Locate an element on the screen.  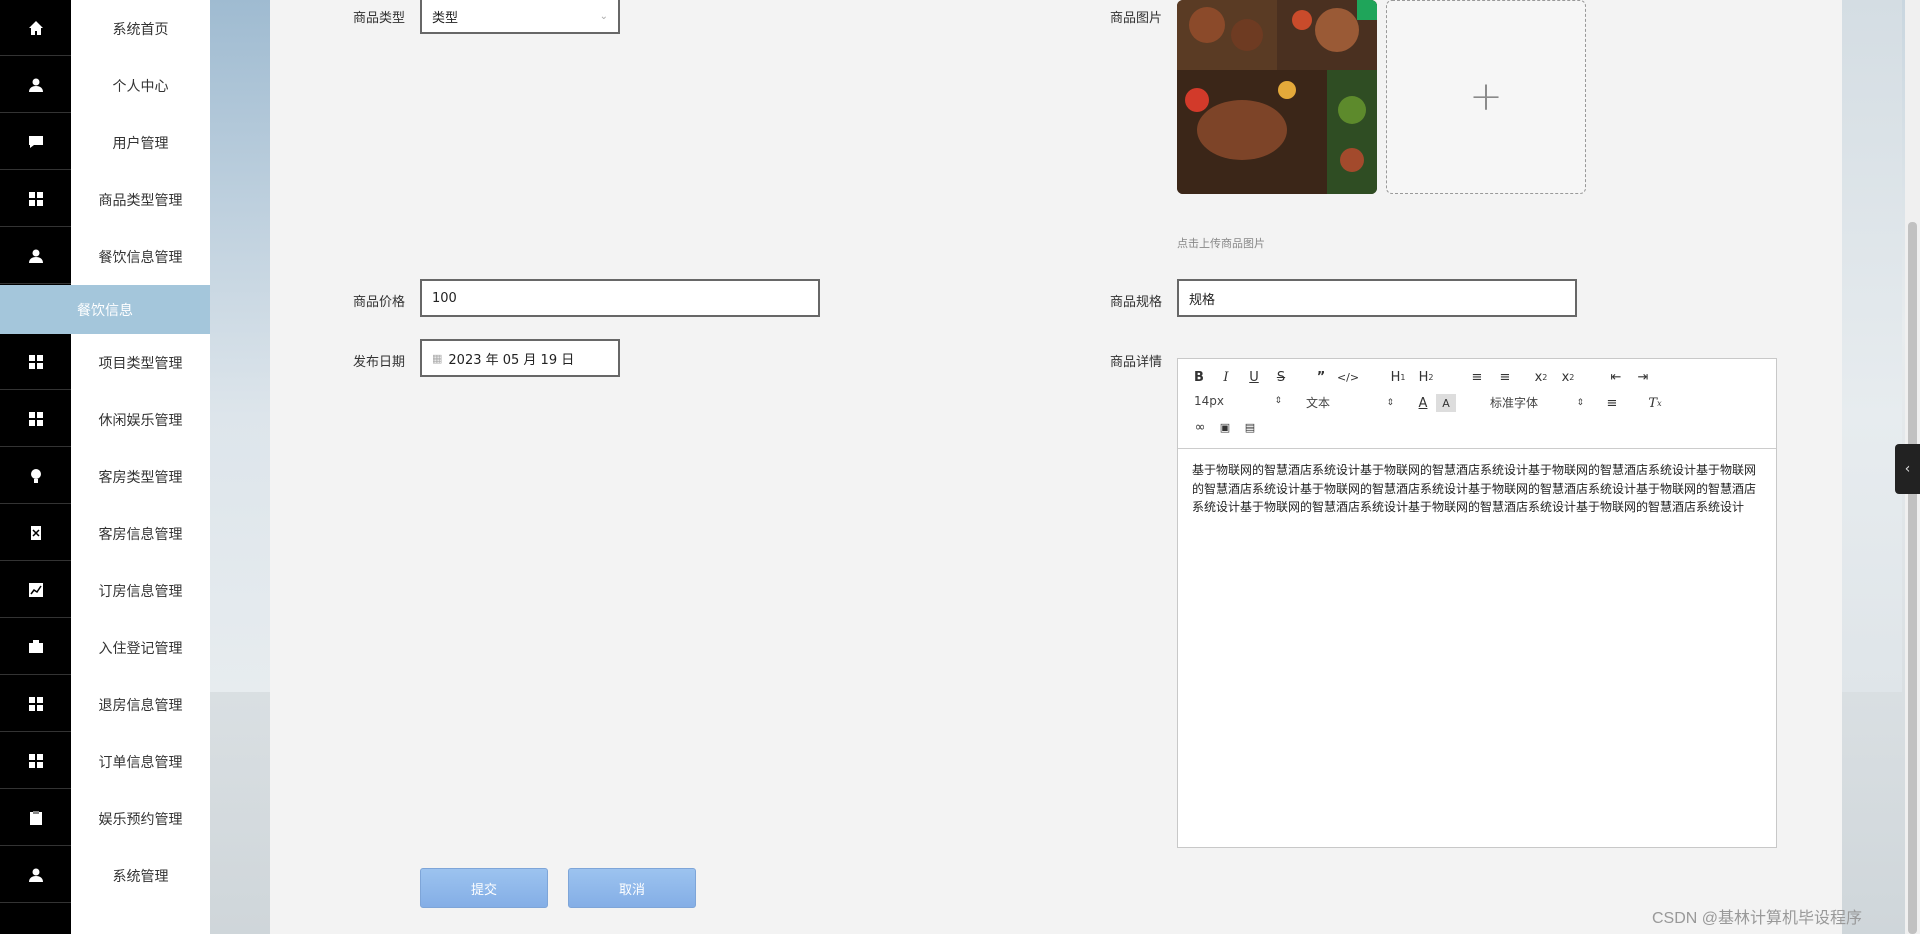
font-family-value: 标准字体 is located at coordinates (1514, 403).